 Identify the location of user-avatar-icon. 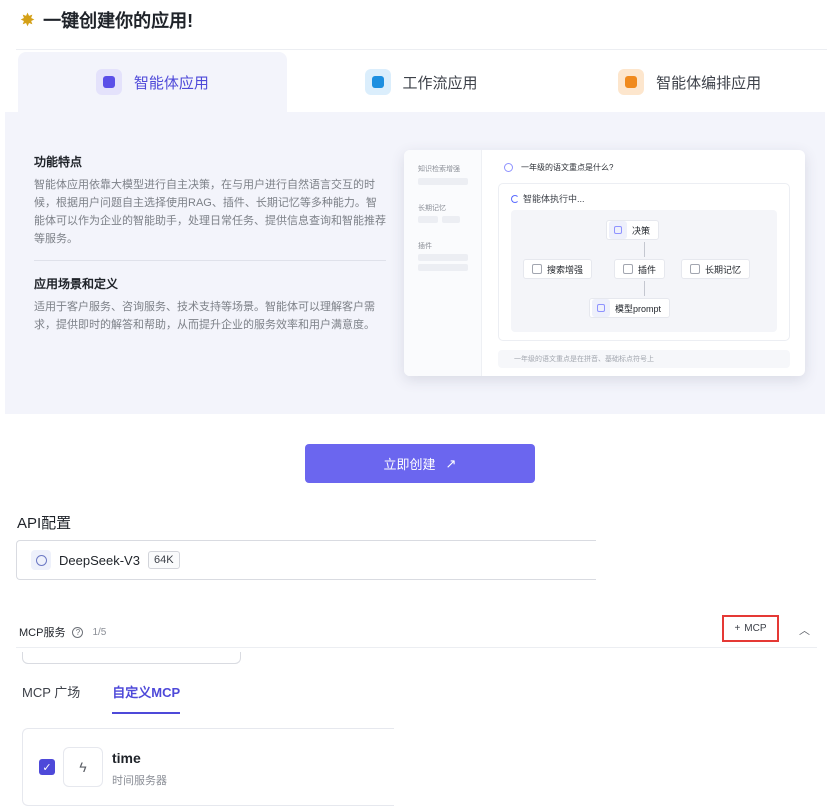
(508, 167).